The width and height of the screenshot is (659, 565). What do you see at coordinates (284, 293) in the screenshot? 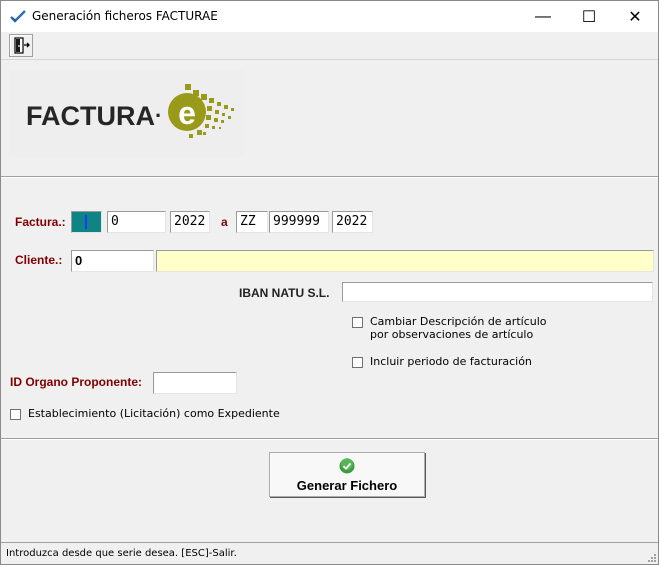
I see `iban-label: IBAN NATU S.L.` at bounding box center [284, 293].